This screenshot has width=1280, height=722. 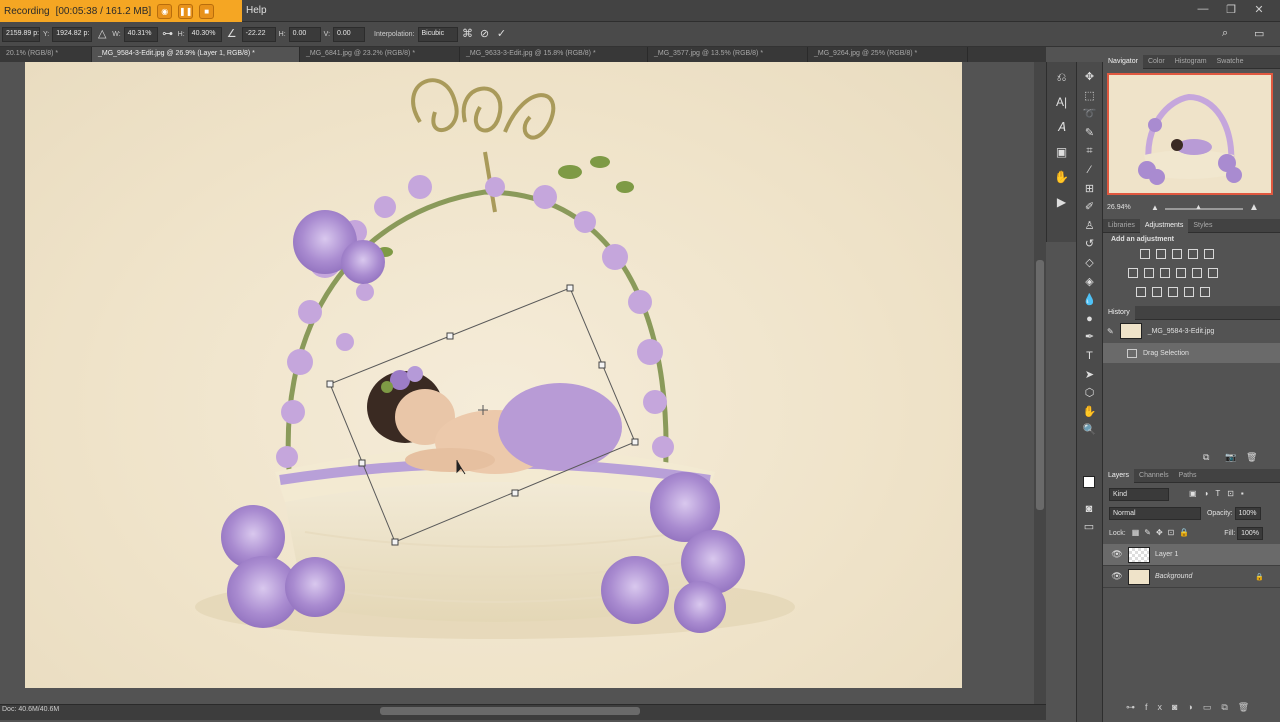 What do you see at coordinates (1089, 509) in the screenshot?
I see `quick-mask-icon: ◙` at bounding box center [1089, 509].